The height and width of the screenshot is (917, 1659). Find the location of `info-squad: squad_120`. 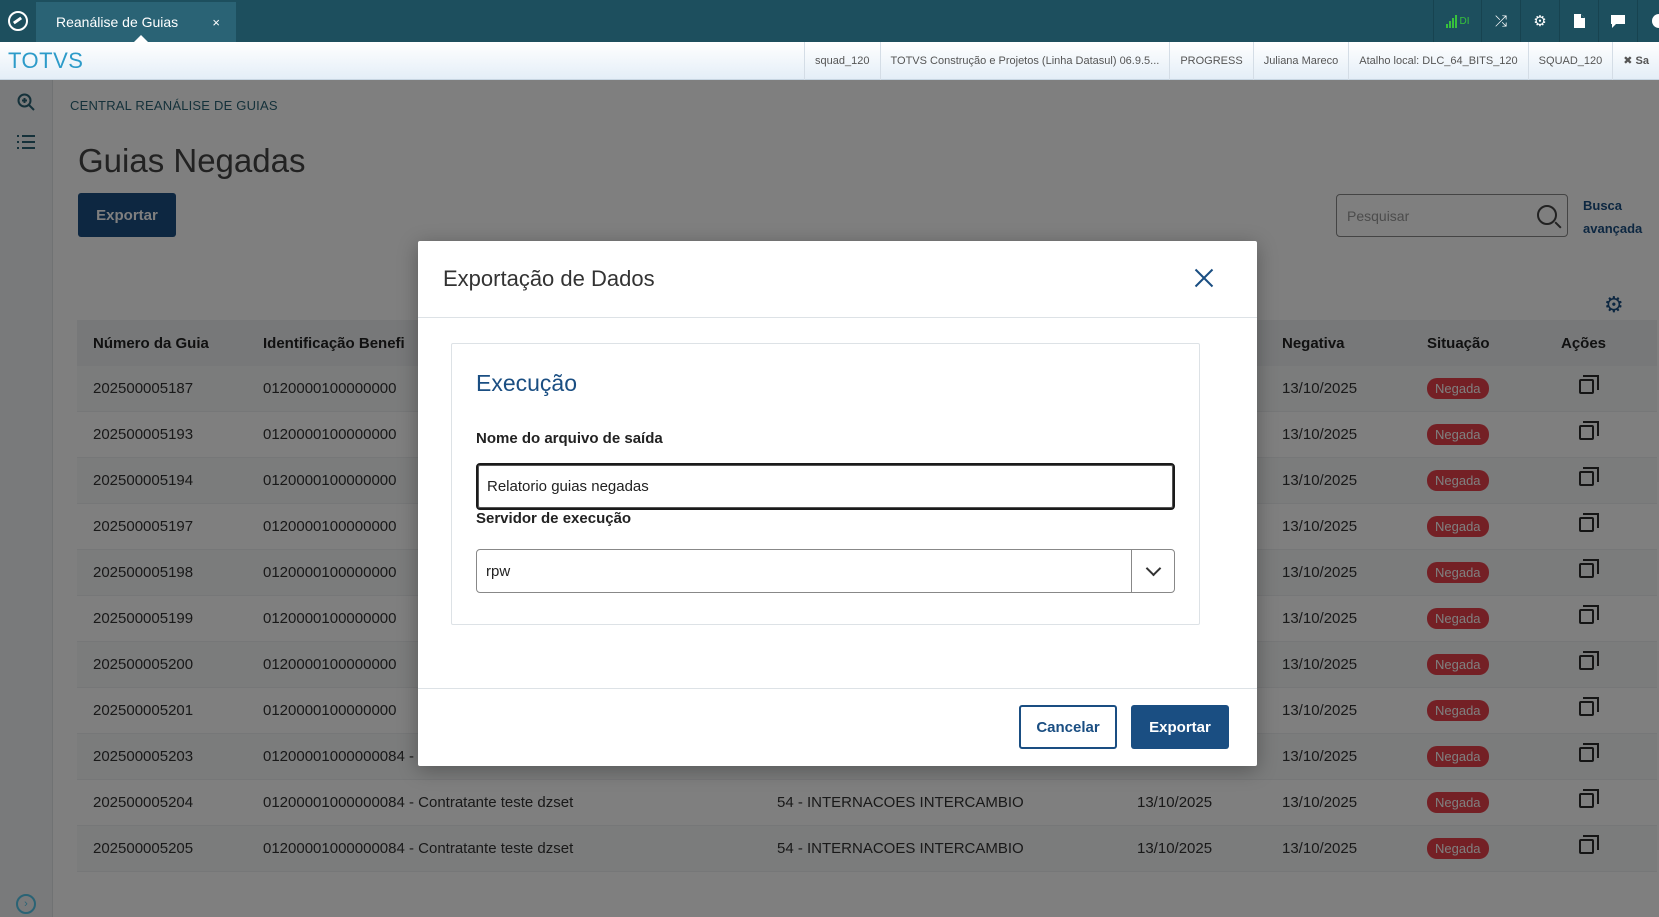

info-squad: squad_120 is located at coordinates (841, 60).